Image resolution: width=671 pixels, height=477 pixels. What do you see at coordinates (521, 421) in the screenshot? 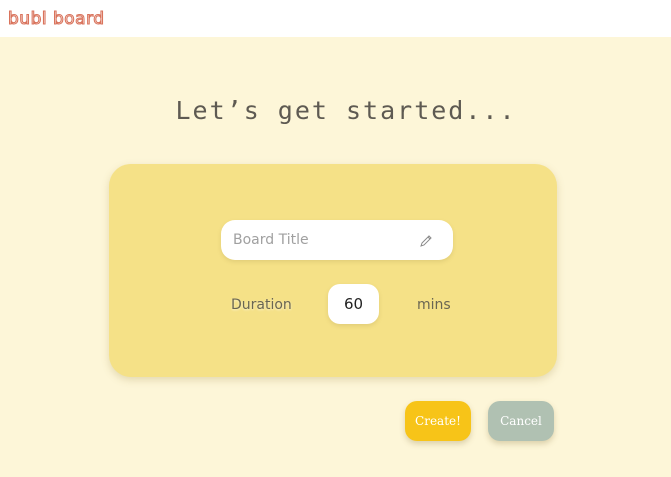
I see `cancel-button: Cancel` at bounding box center [521, 421].